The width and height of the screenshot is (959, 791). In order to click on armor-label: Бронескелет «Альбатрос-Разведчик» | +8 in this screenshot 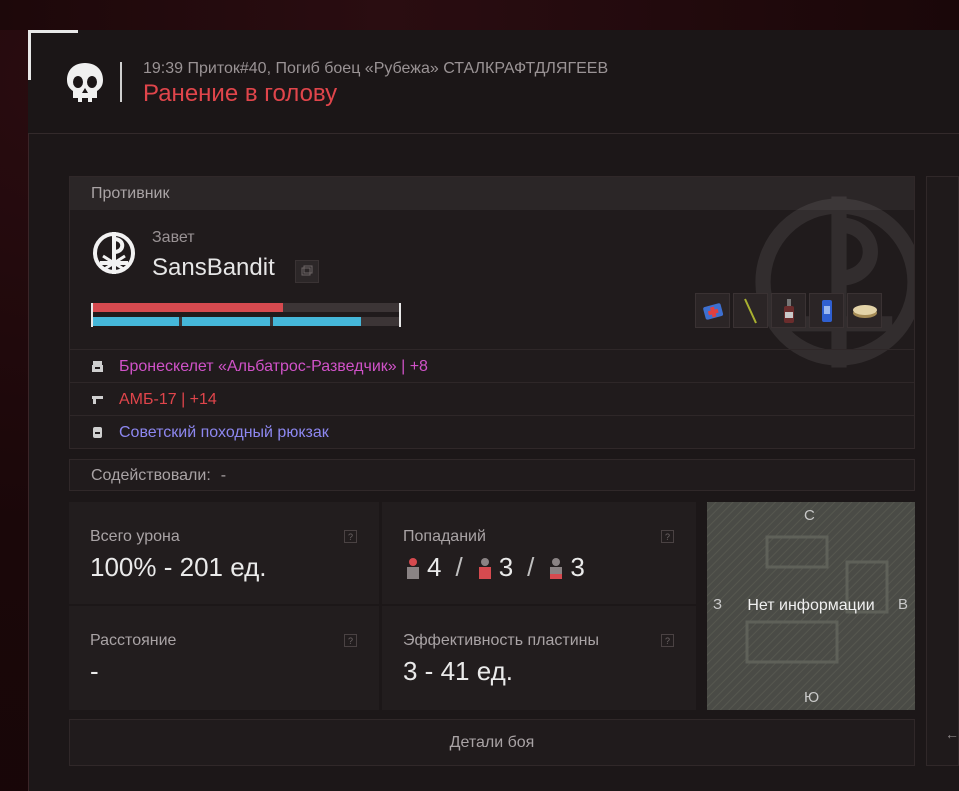, I will do `click(273, 366)`.